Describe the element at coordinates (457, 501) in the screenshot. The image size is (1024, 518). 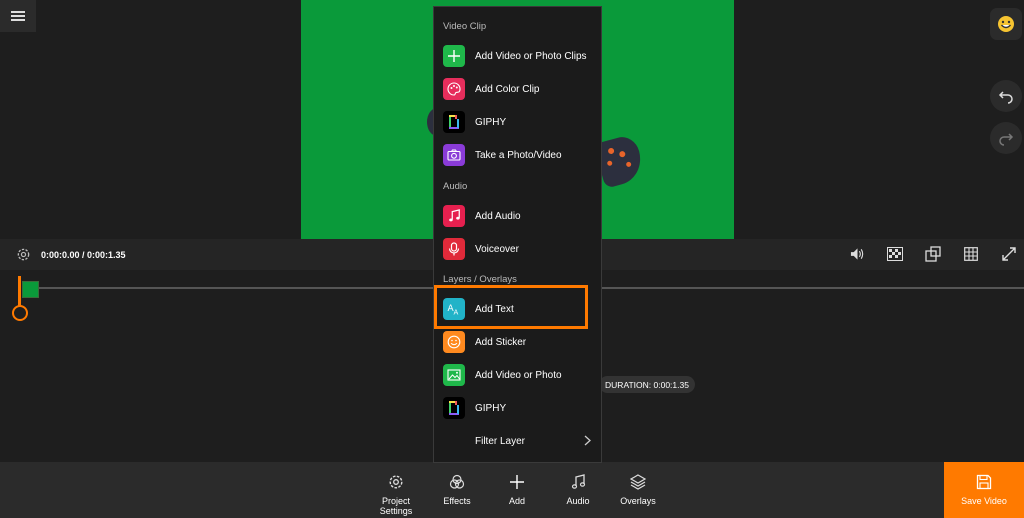
I see `effects-label: Effects` at that location.